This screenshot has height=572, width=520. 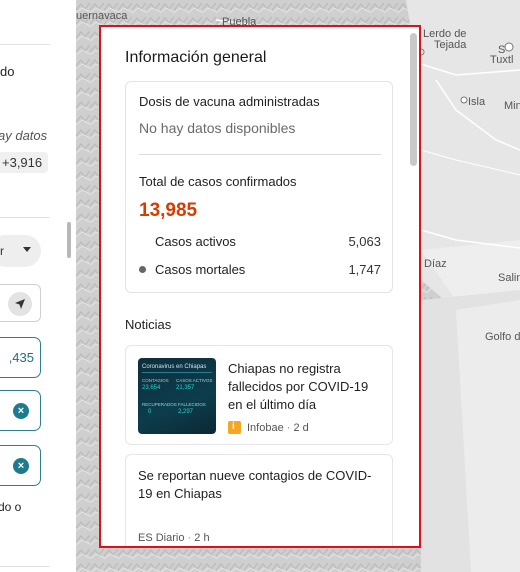 What do you see at coordinates (185, 388) in the screenshot?
I see `thumb-value: 21,357` at bounding box center [185, 388].